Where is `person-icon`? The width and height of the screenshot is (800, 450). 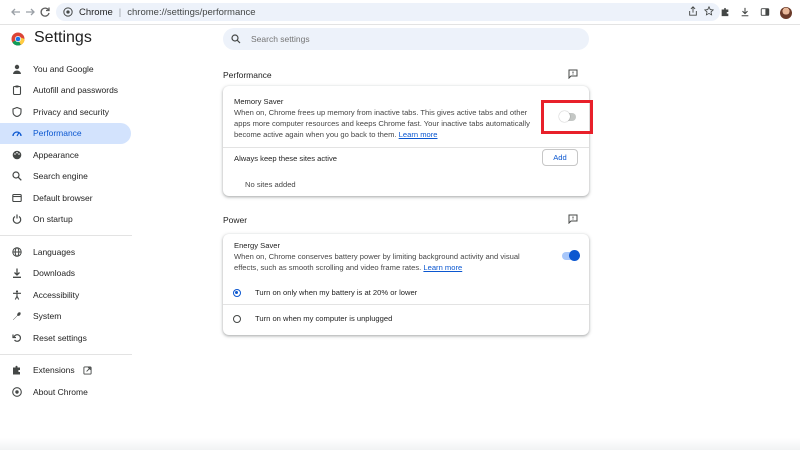
person-icon is located at coordinates (17, 69).